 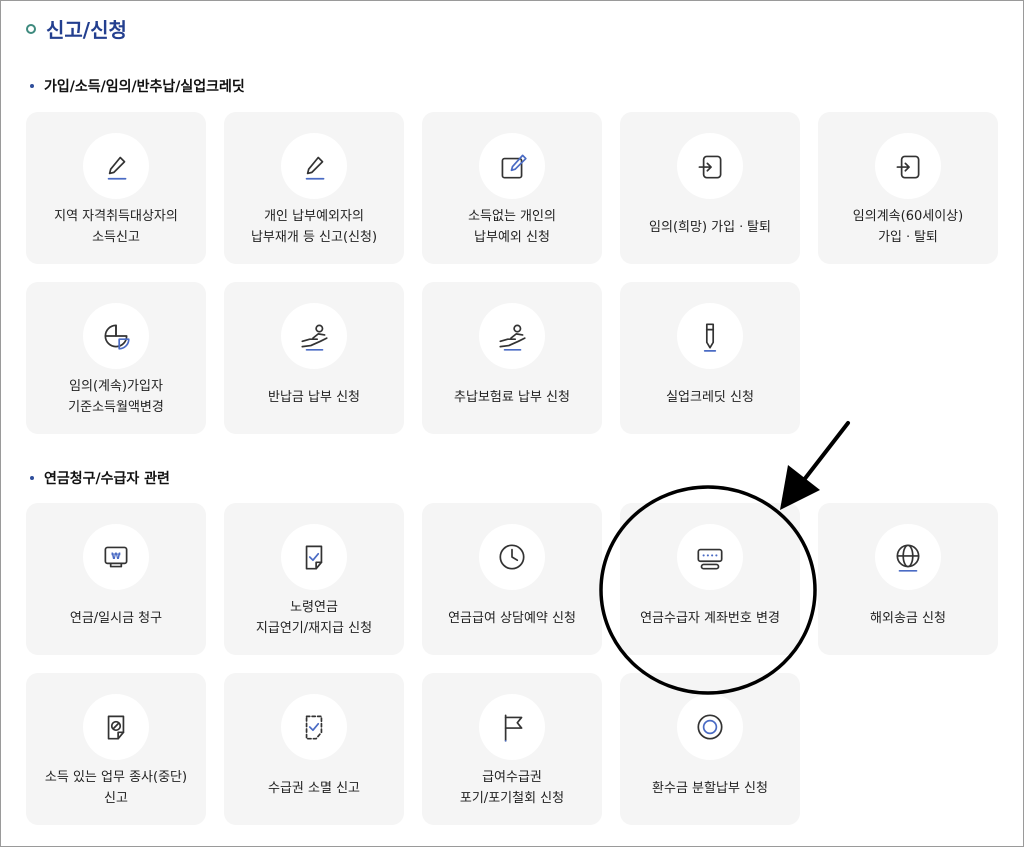 I want to click on service-card: 반납금 납부 신청, so click(x=314, y=358).